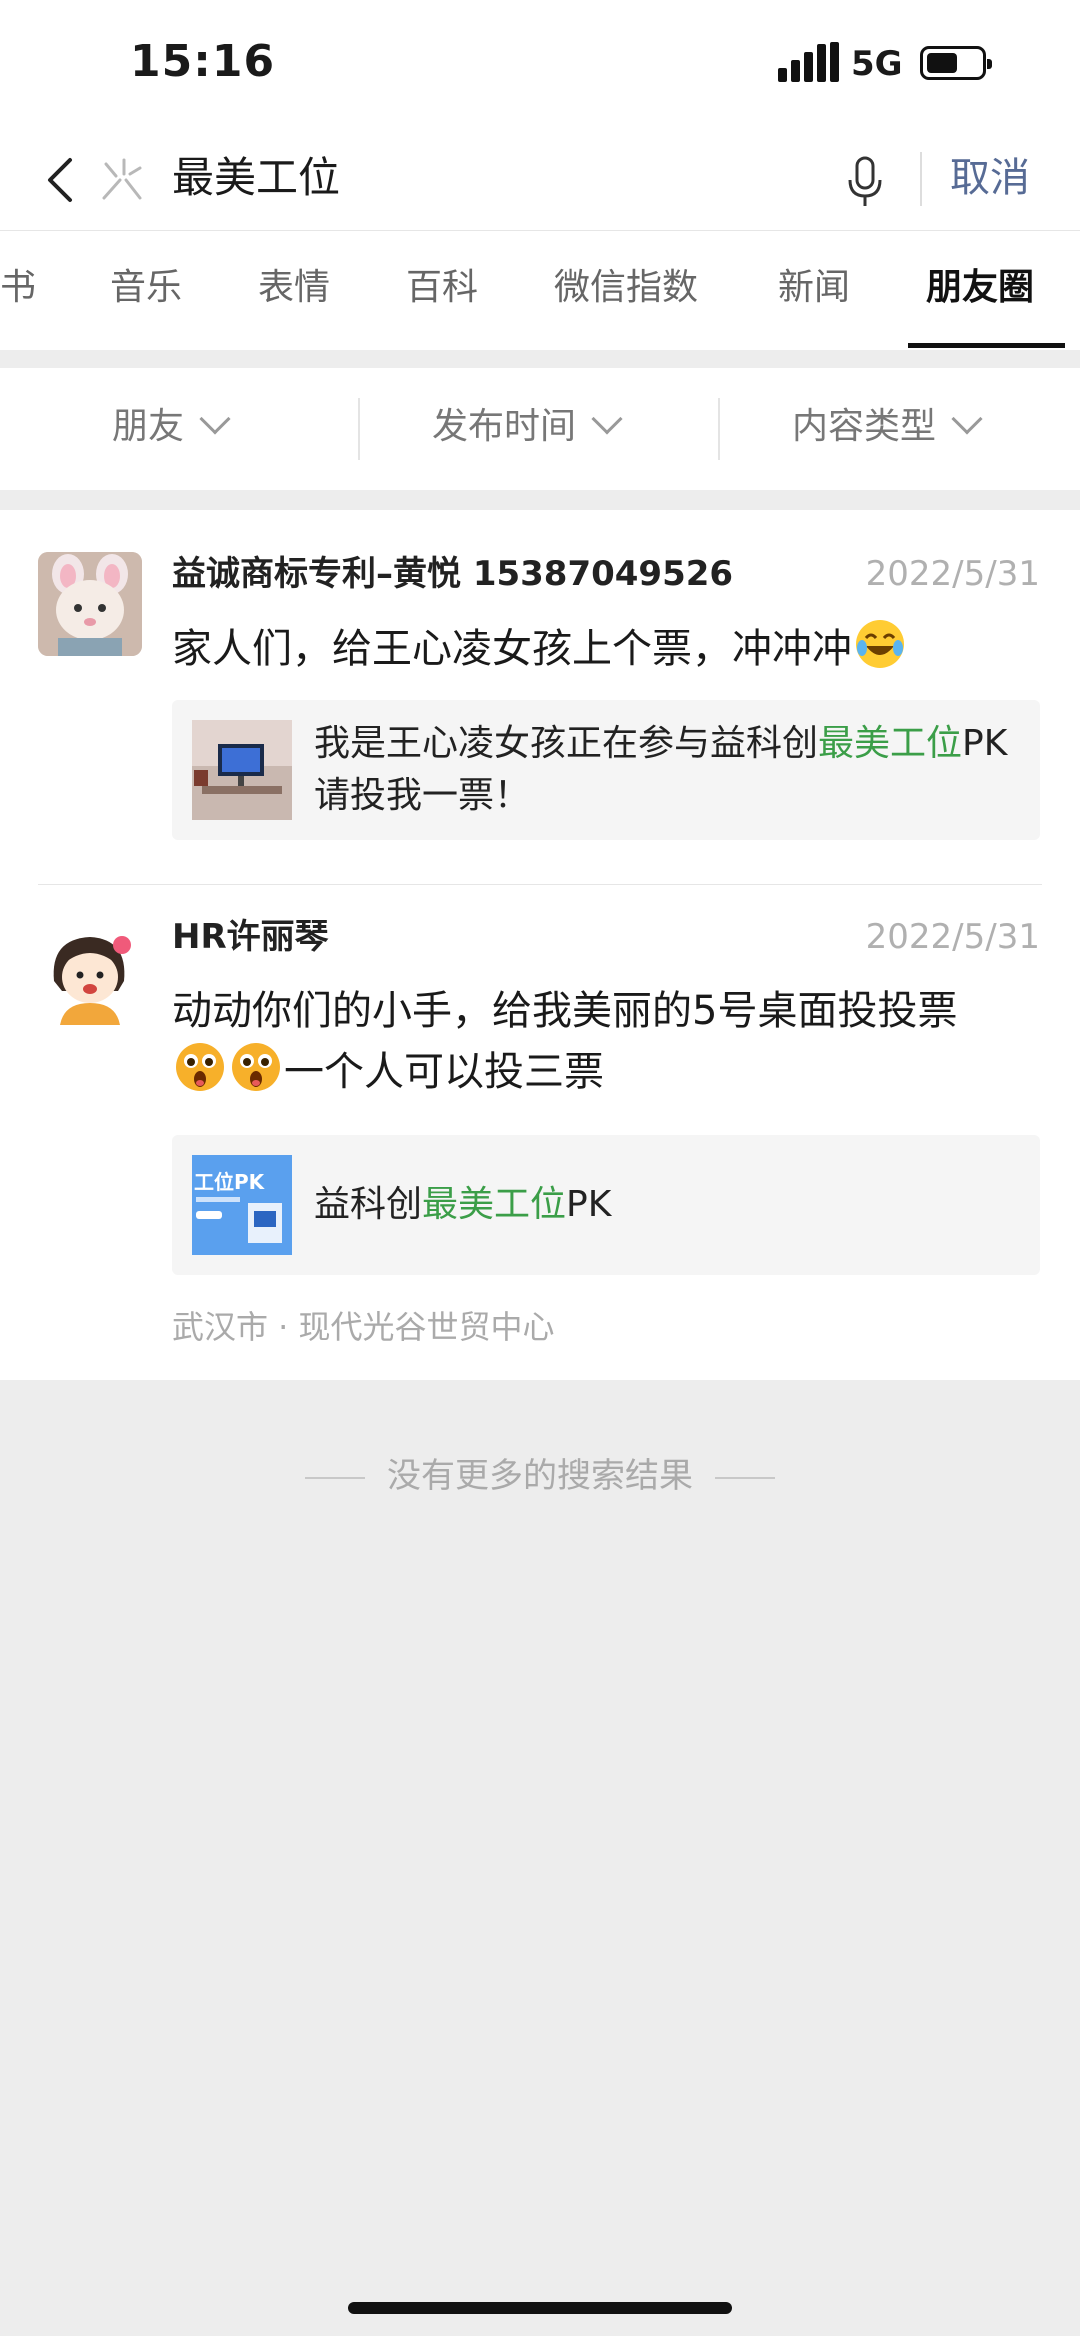 This screenshot has width=1080, height=2336. I want to click on wechat-search-logo-icon, so click(122, 179).